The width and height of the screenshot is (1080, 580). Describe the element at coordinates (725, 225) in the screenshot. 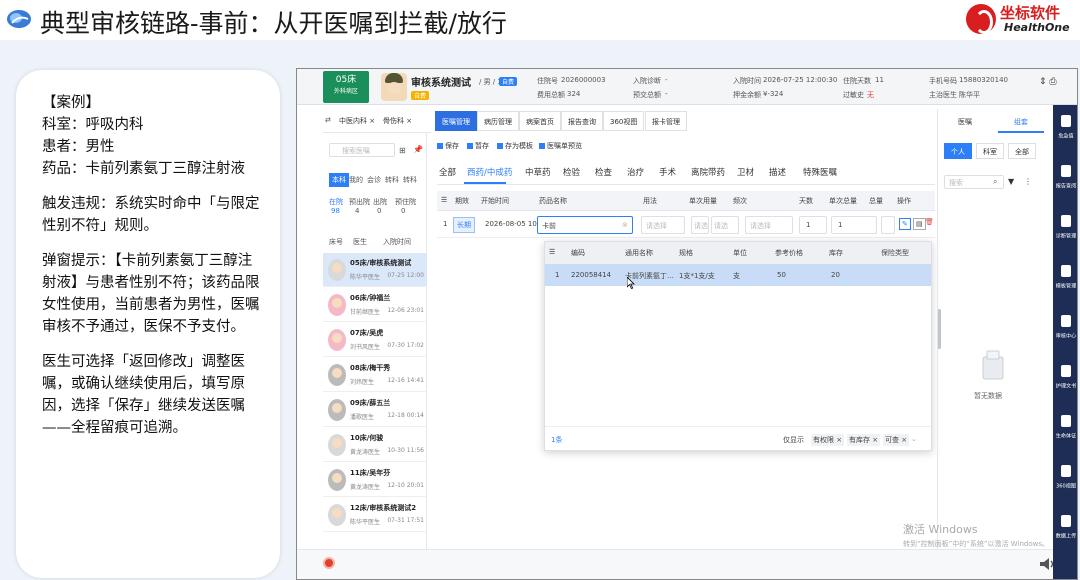

I see `dose-unit-select: 请选` at that location.